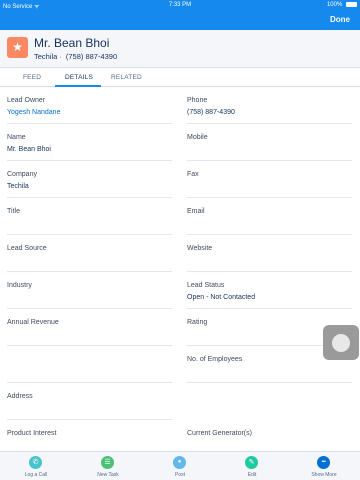  I want to click on field-label: Email, so click(196, 211).